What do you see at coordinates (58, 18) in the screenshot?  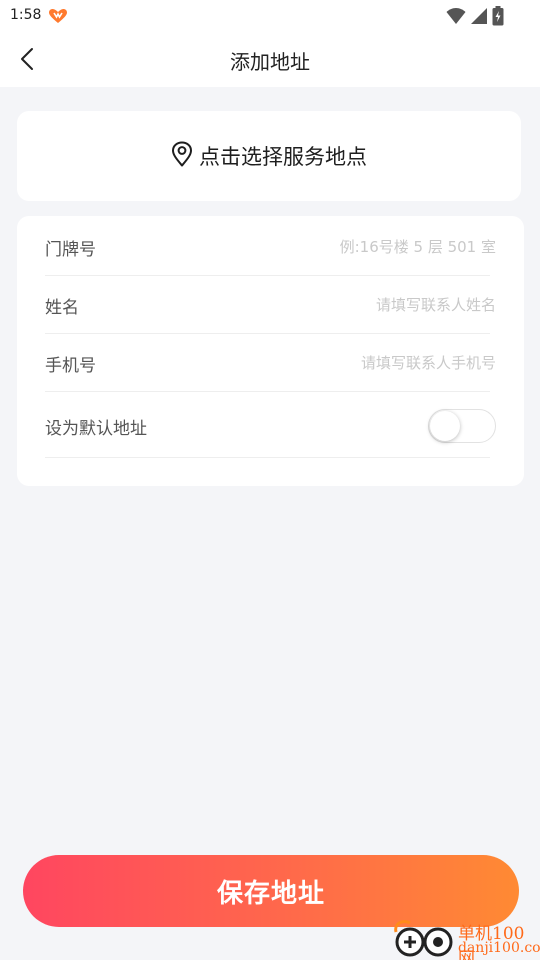 I see `app-notification-icon` at bounding box center [58, 18].